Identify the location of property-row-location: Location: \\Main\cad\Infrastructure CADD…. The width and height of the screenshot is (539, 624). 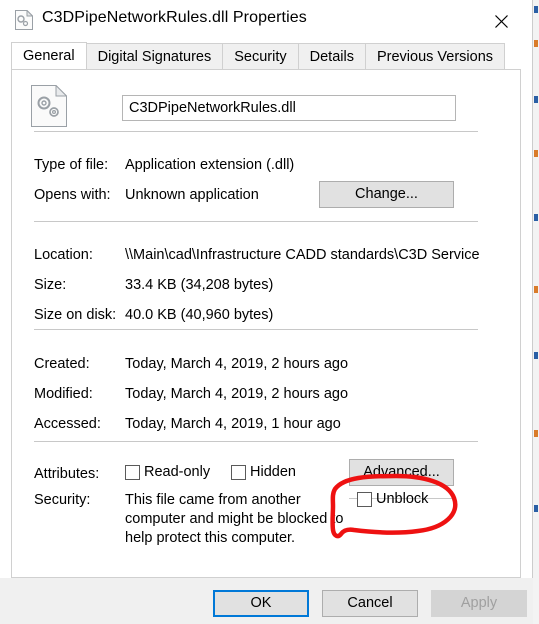
(266, 256).